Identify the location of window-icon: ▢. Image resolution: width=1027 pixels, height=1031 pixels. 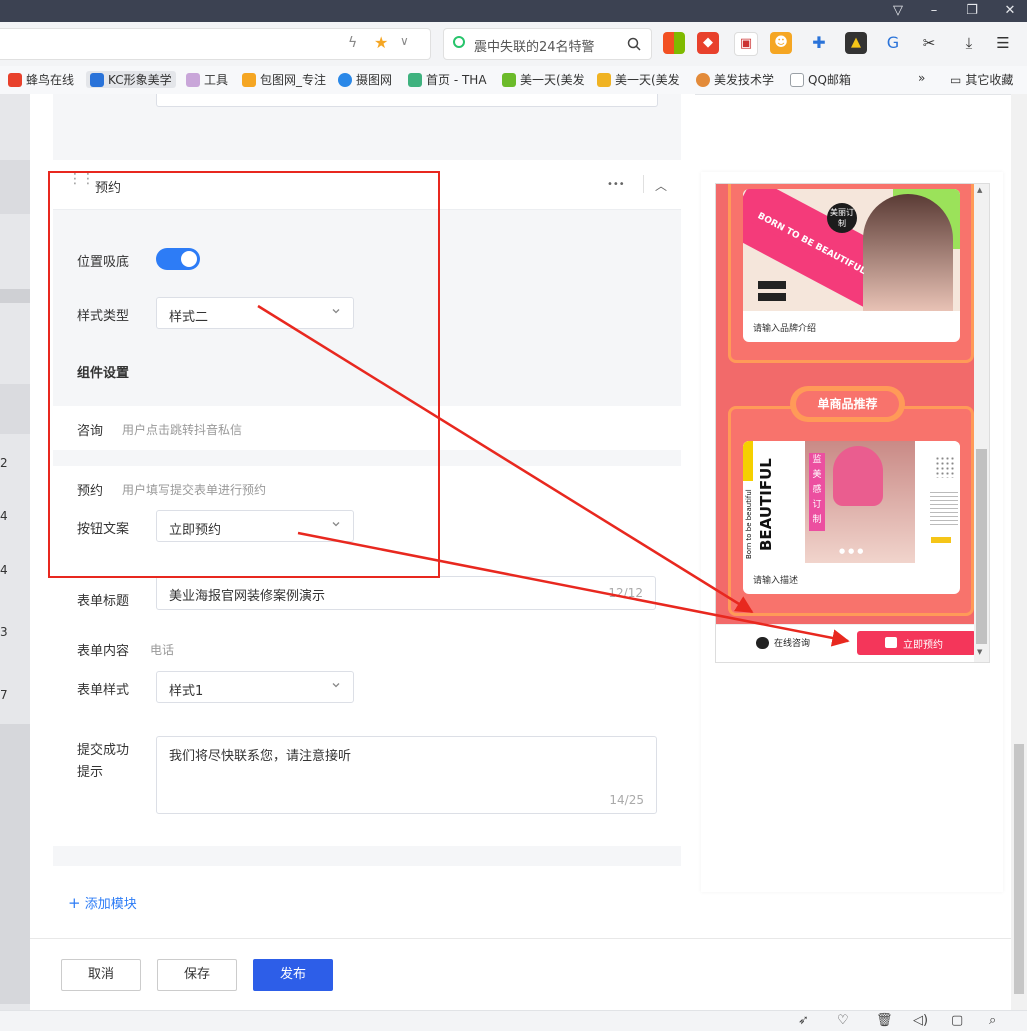
(957, 1020).